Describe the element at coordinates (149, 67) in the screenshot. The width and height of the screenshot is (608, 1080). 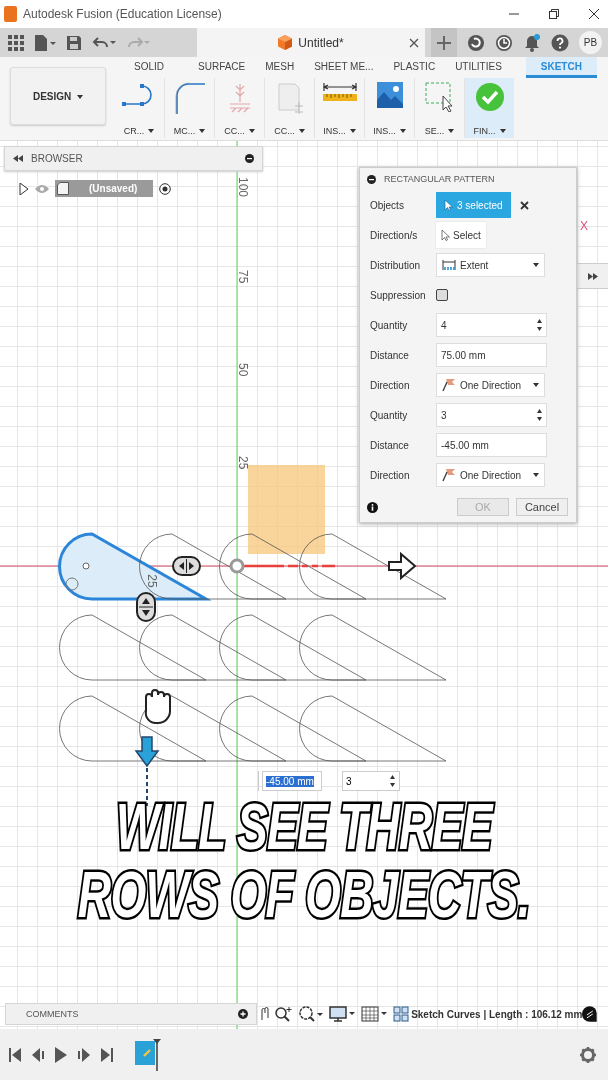
I see `toolbar-tab: SOLID` at that location.